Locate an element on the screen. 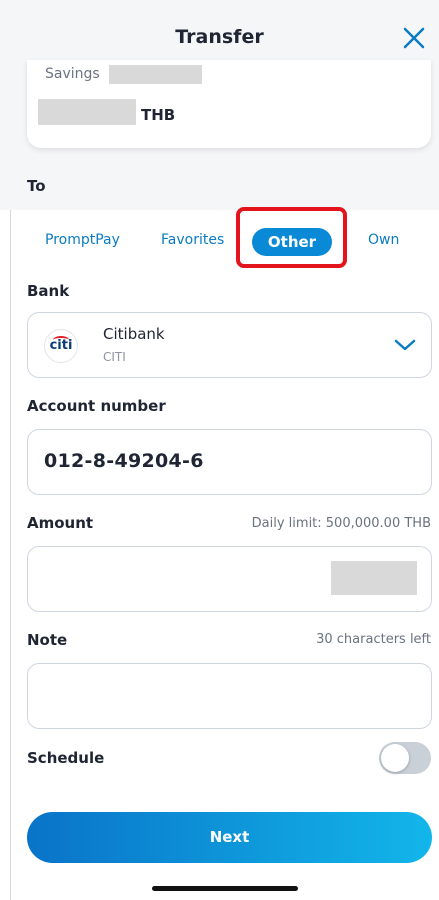 Image resolution: width=439 pixels, height=900 pixels. close-button is located at coordinates (414, 38).